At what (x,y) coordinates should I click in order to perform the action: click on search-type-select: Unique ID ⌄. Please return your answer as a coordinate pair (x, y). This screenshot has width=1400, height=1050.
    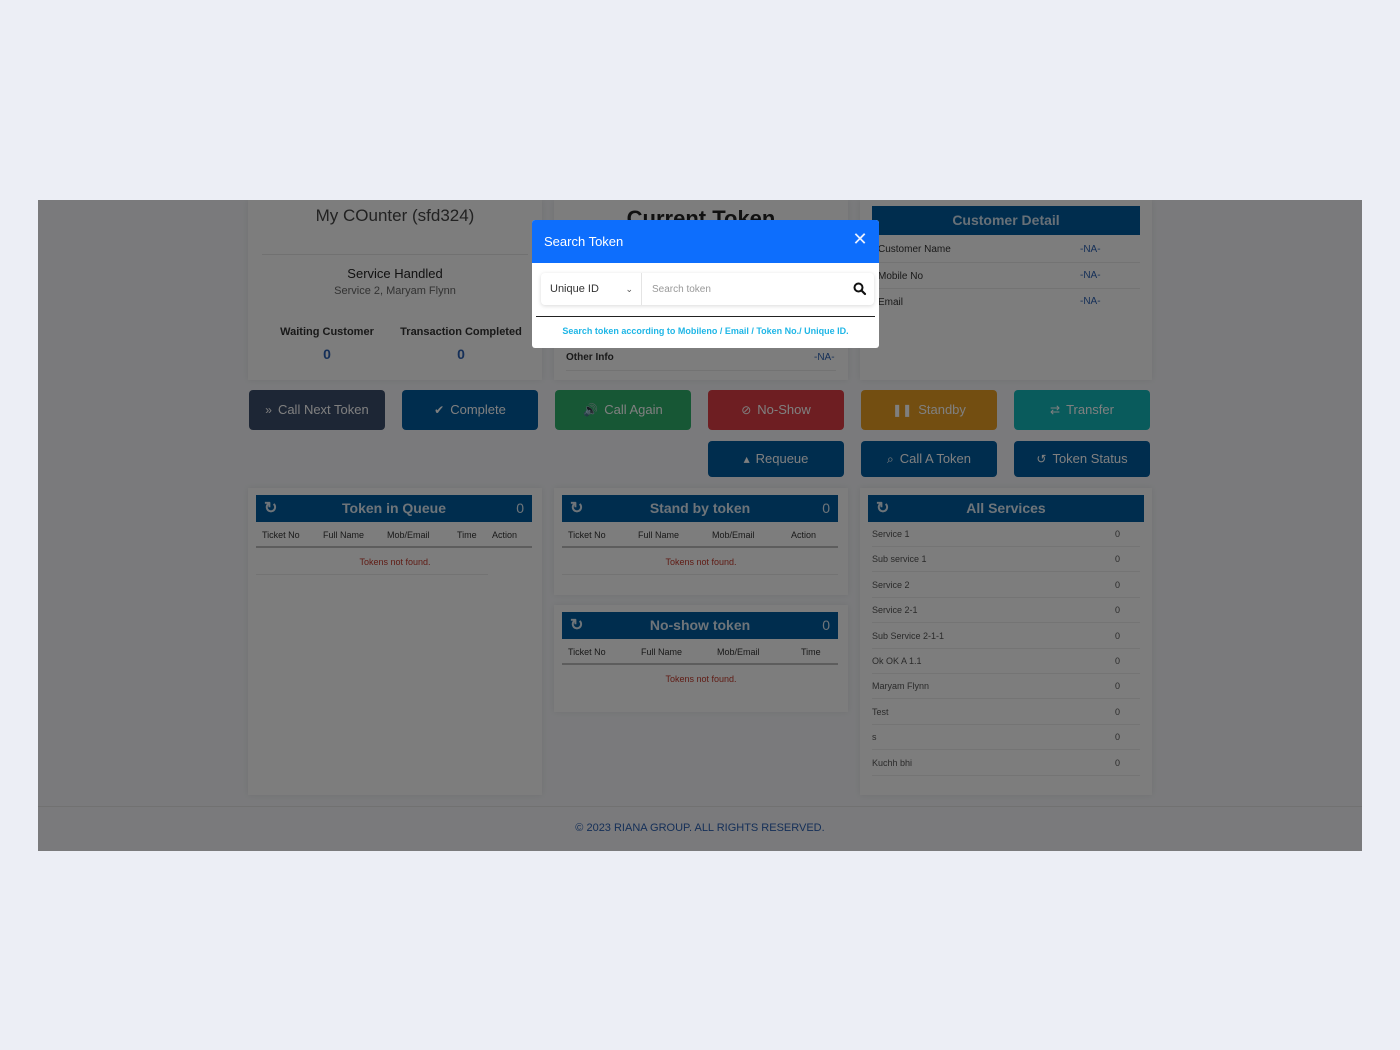
    Looking at the image, I should click on (591, 289).